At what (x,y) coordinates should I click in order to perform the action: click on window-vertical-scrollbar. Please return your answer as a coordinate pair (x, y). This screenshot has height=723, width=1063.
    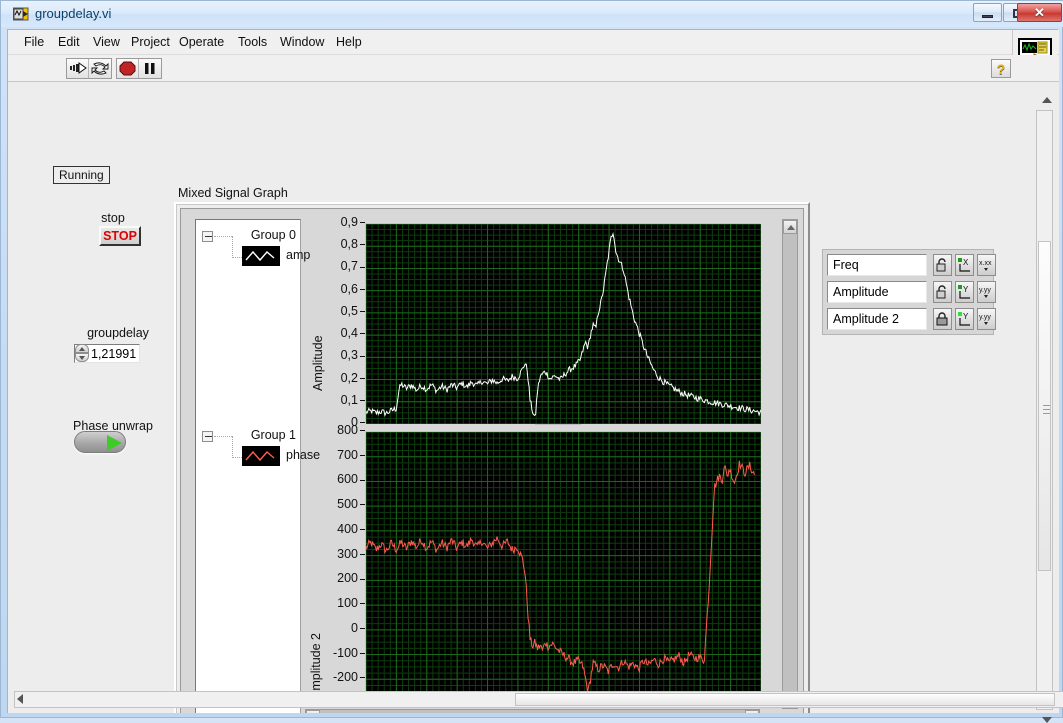
    Looking at the image, I should click on (1044, 410).